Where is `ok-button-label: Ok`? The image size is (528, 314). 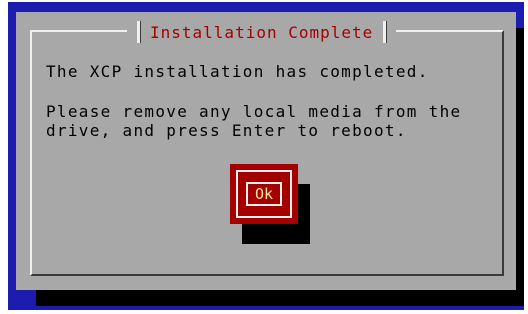
ok-button-label: Ok is located at coordinates (264, 194).